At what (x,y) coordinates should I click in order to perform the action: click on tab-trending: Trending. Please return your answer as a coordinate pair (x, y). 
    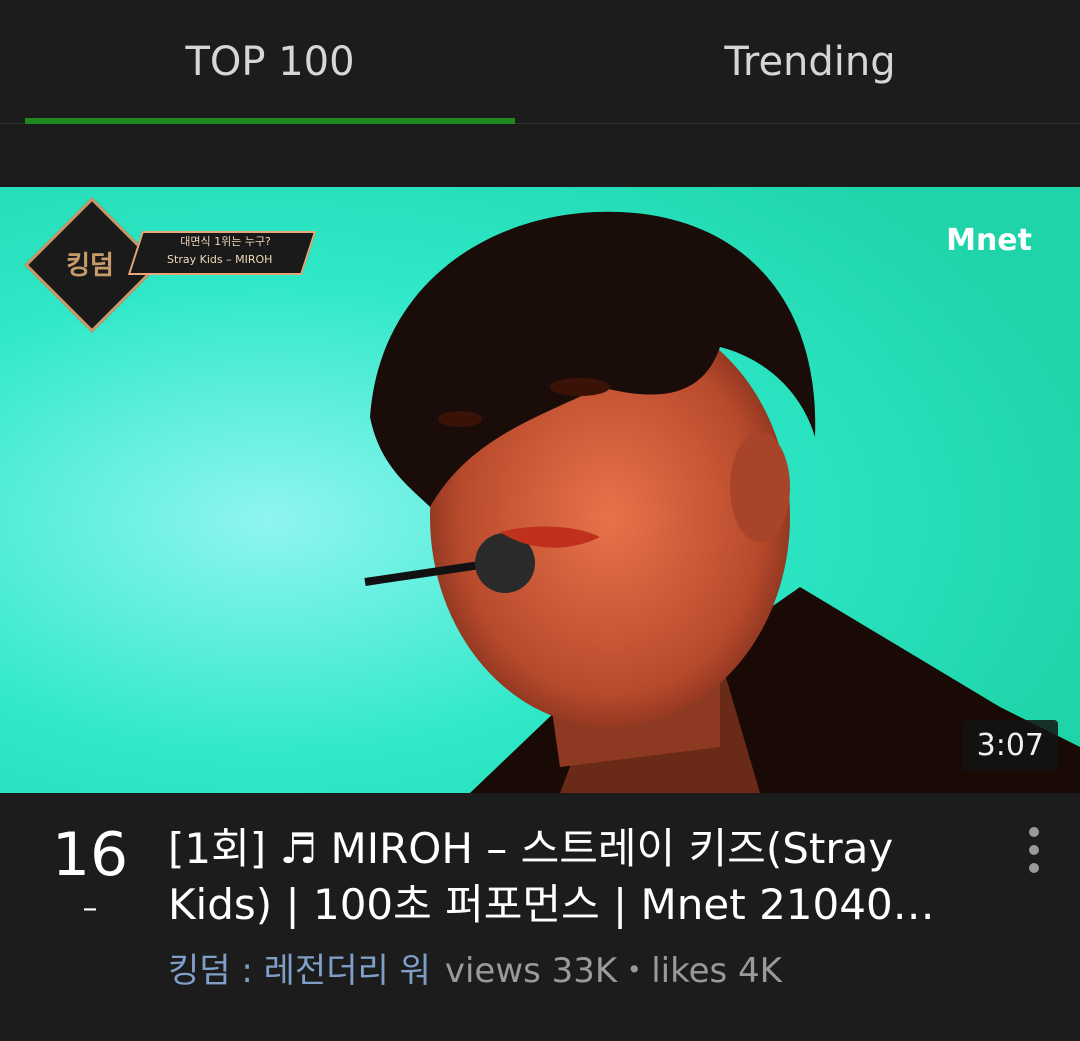
    Looking at the image, I should click on (810, 62).